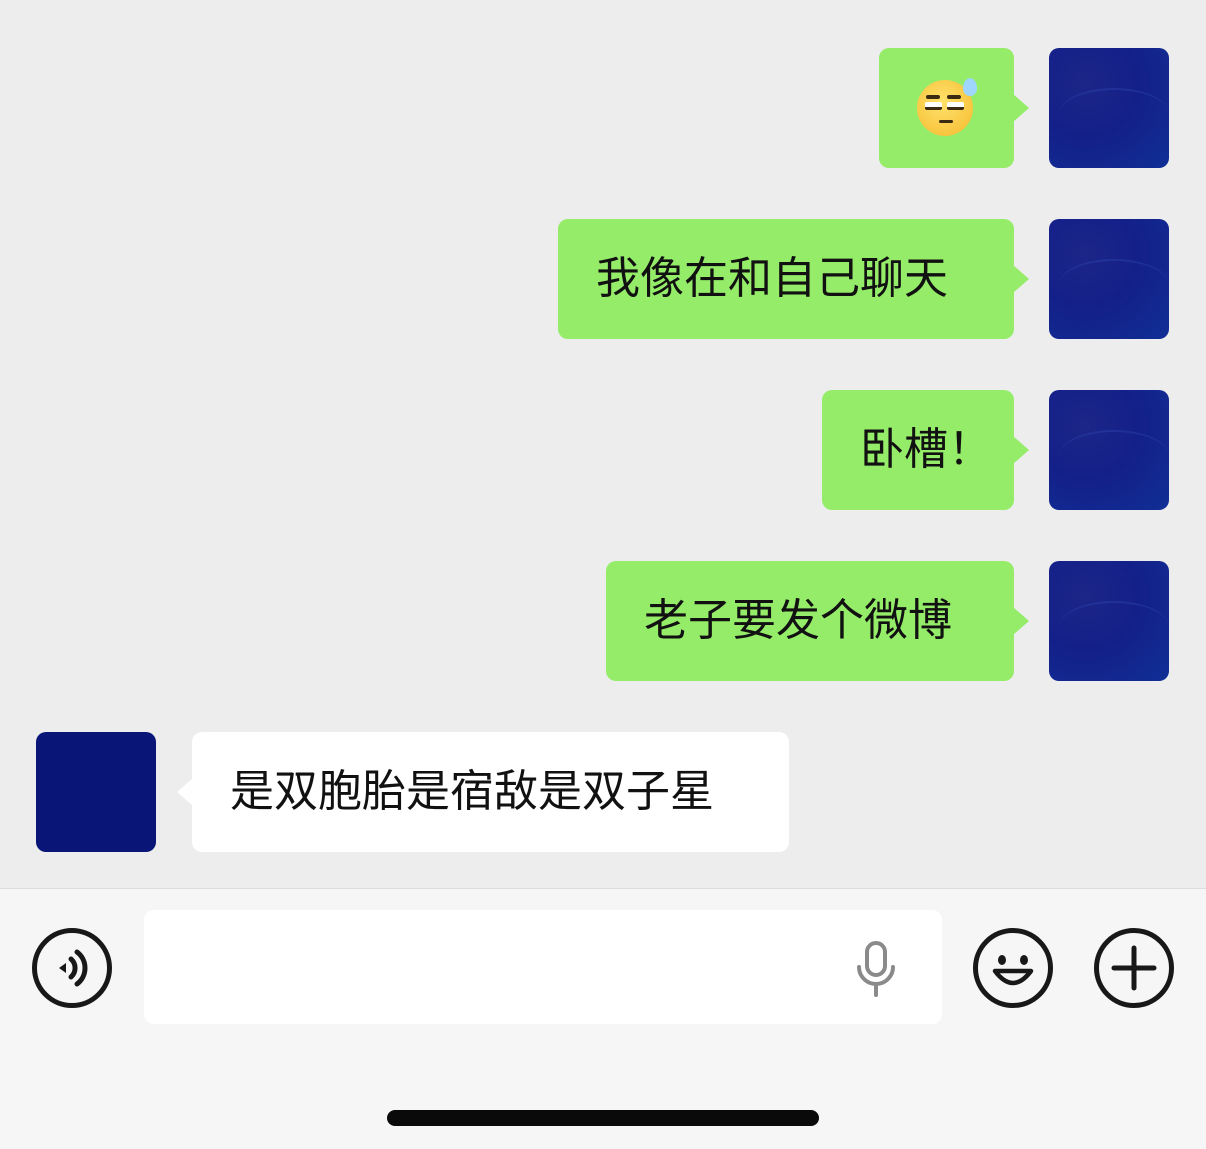 The height and width of the screenshot is (1149, 1206). I want to click on message-text: 是双胞胎是宿敌是双子星, so click(472, 791).